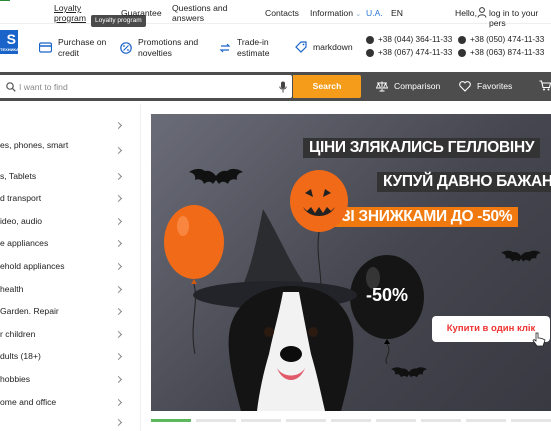  Describe the element at coordinates (466, 13) in the screenshot. I see `greeting: Hello,` at that location.